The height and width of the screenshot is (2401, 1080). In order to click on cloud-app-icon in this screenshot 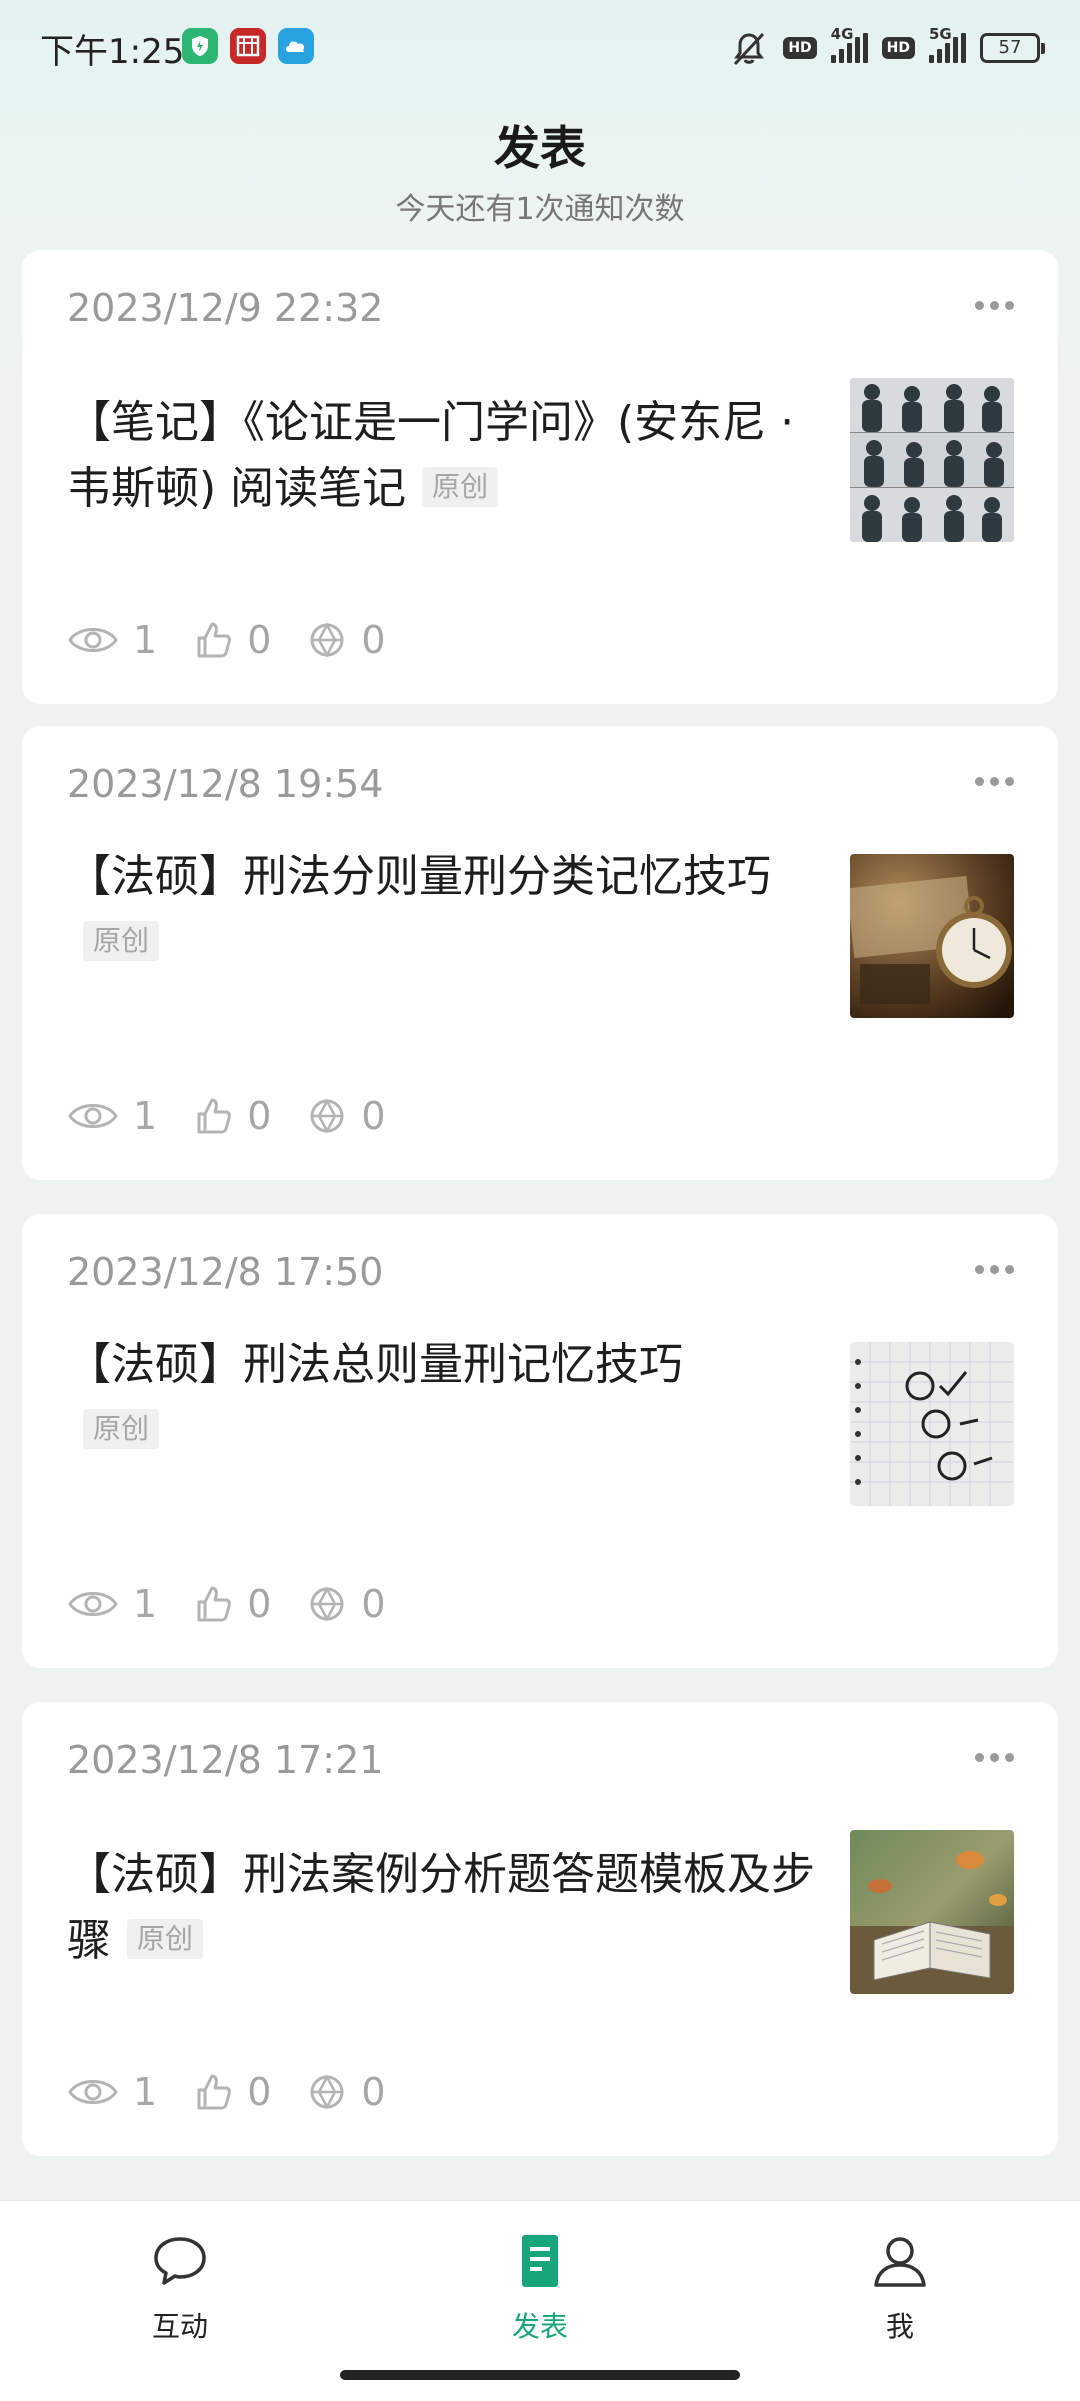, I will do `click(296, 46)`.